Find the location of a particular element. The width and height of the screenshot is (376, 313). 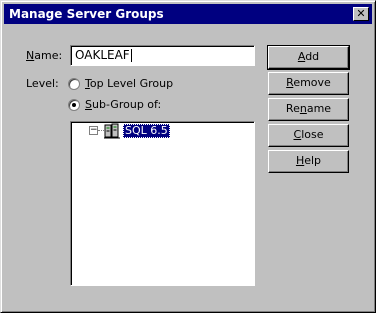

radio-top-level-label: Top Level Group is located at coordinates (129, 83).